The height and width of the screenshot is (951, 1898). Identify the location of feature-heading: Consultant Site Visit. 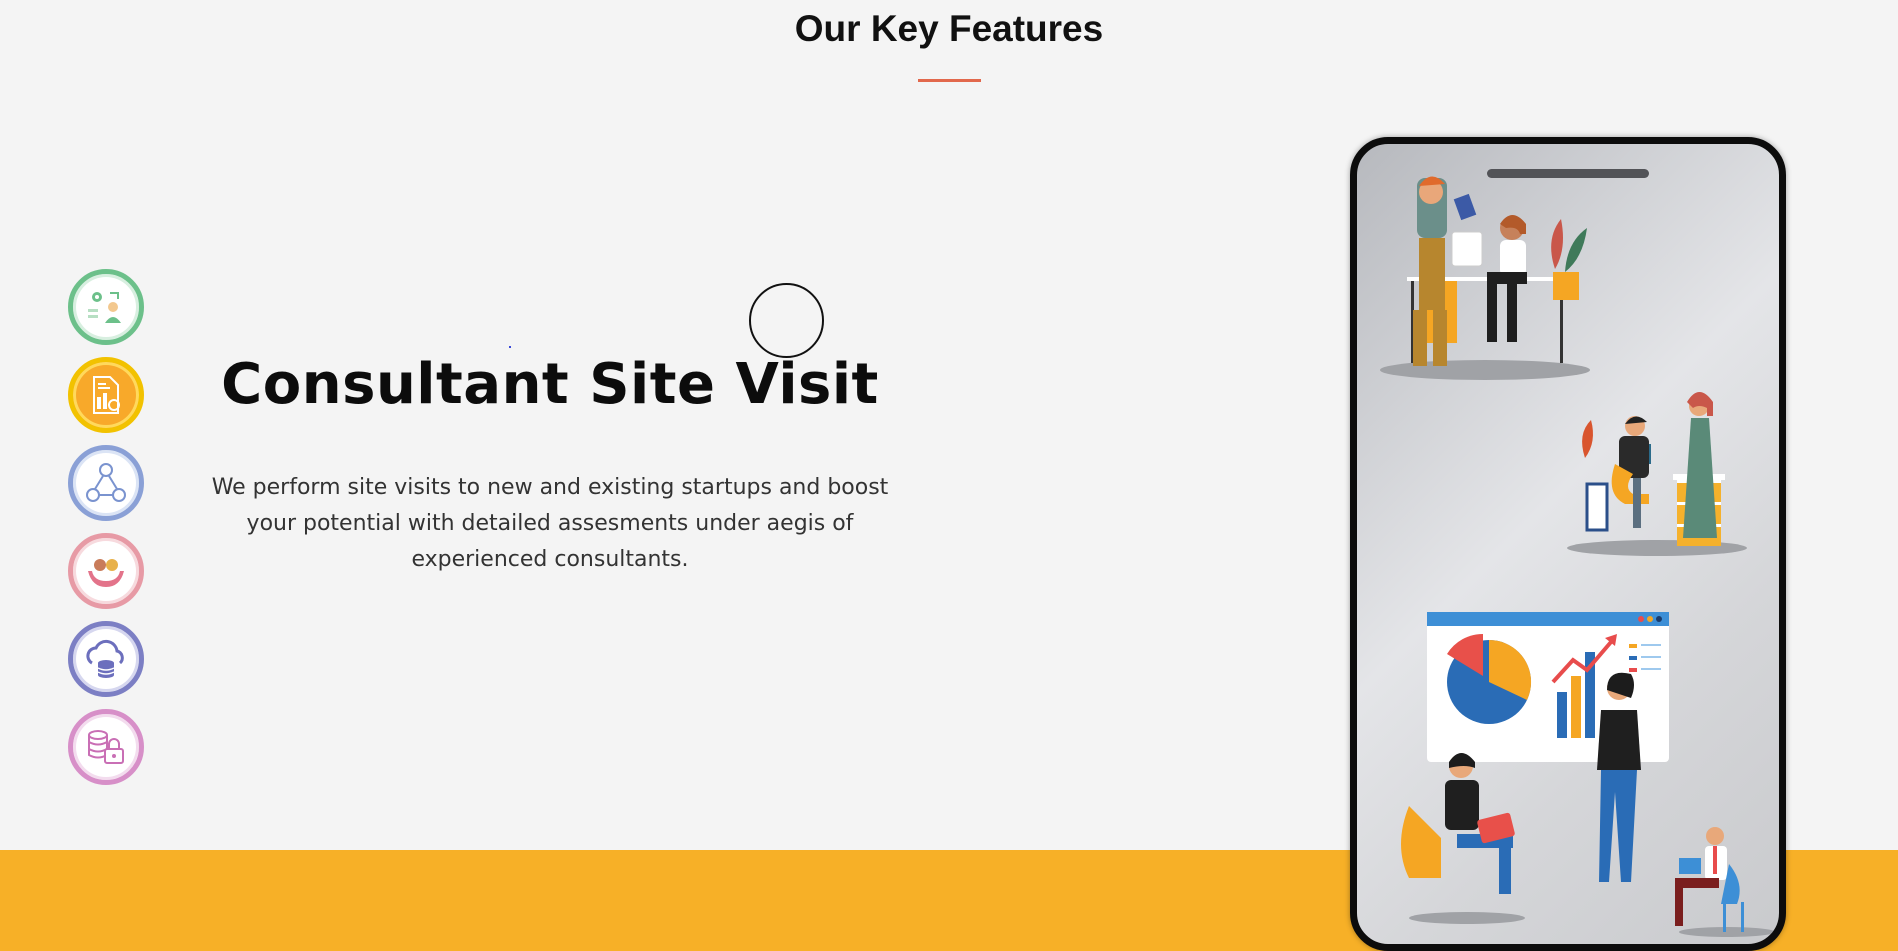
(550, 384).